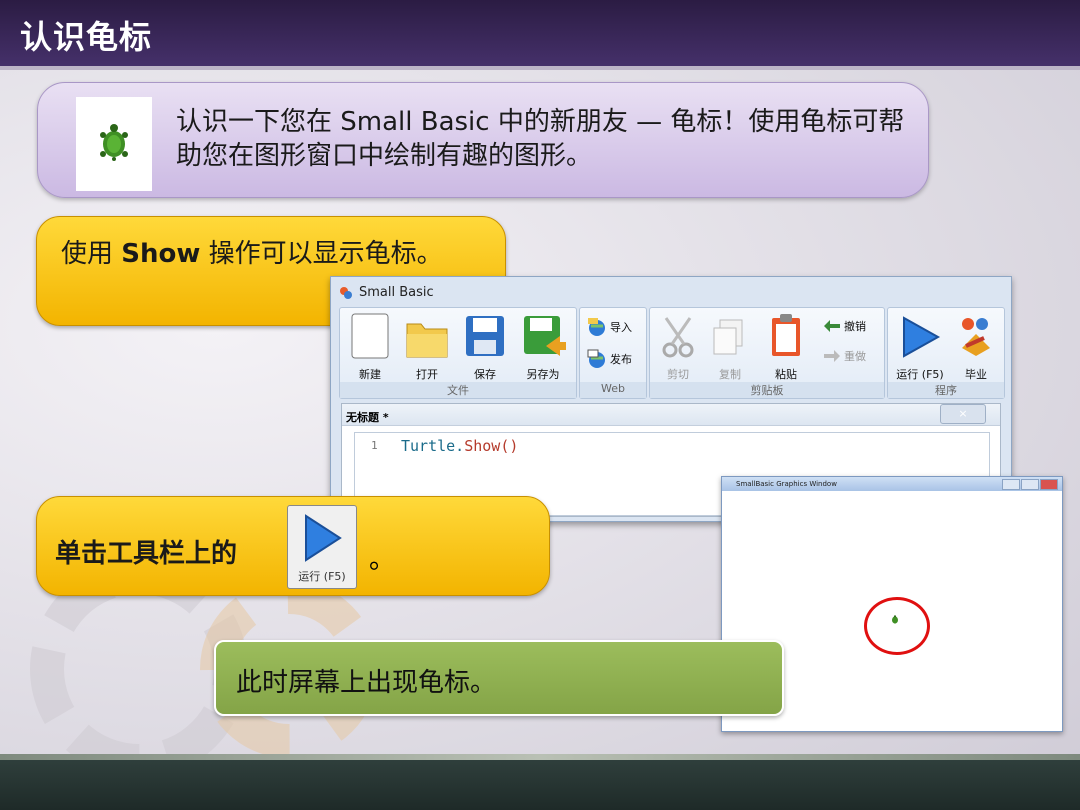 The height and width of the screenshot is (810, 1080). Describe the element at coordinates (146, 554) in the screenshot. I see `run-callout-text: 单击工具栏上的` at that location.